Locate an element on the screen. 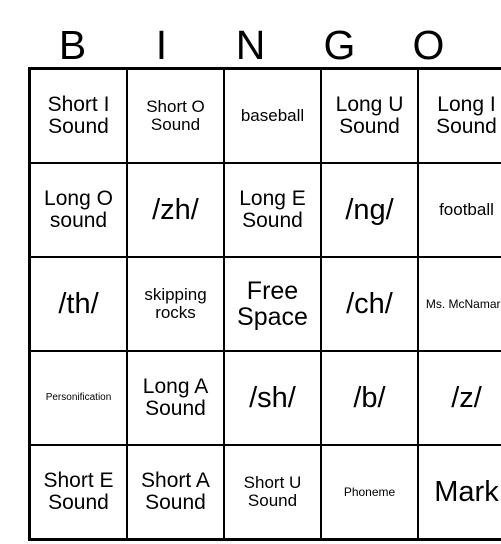 The image size is (501, 544). bingo-cell: football is located at coordinates (459, 210).